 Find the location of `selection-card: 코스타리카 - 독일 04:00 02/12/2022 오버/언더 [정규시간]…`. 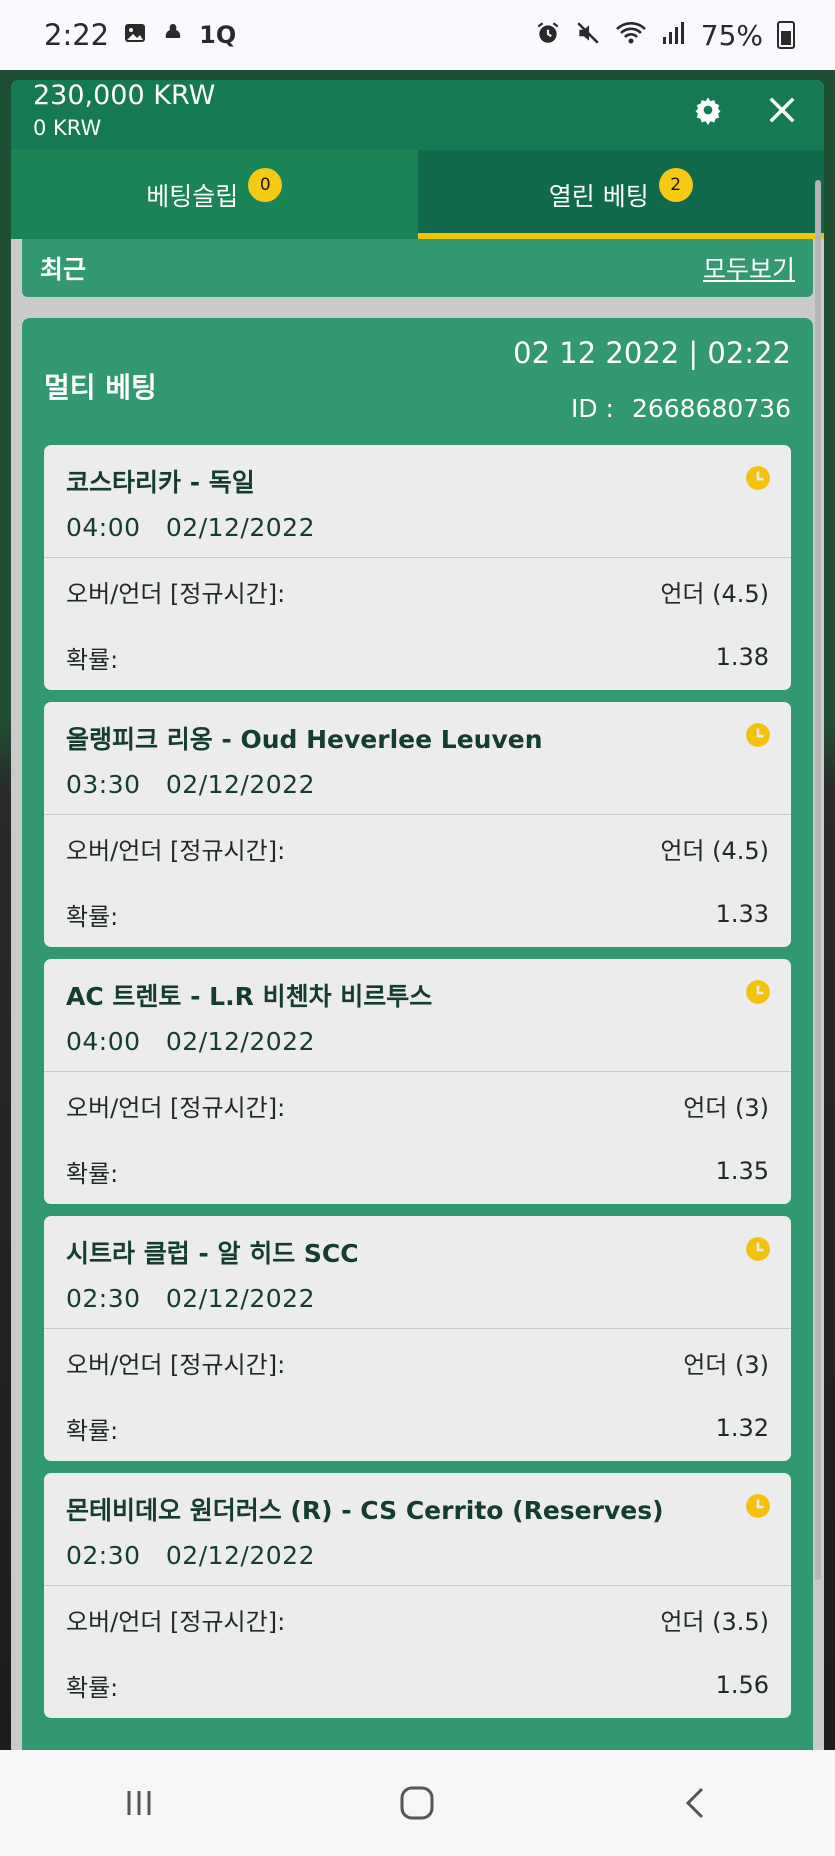

selection-card: 코스타리카 - 독일 04:00 02/12/2022 오버/언더 [정규시간]… is located at coordinates (417, 567).